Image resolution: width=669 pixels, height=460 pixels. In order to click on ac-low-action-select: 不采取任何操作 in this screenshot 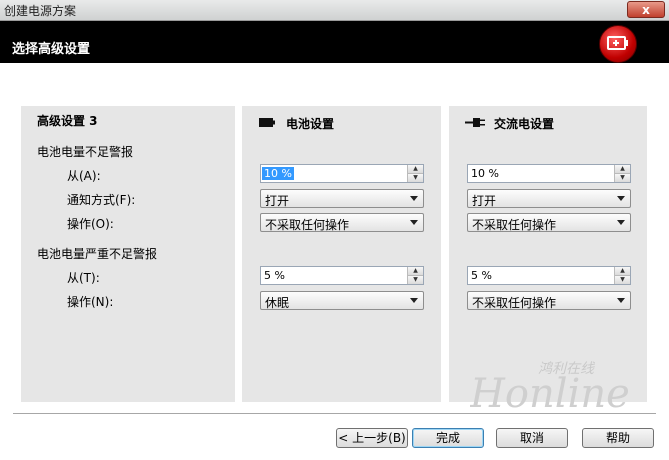, I will do `click(549, 222)`.